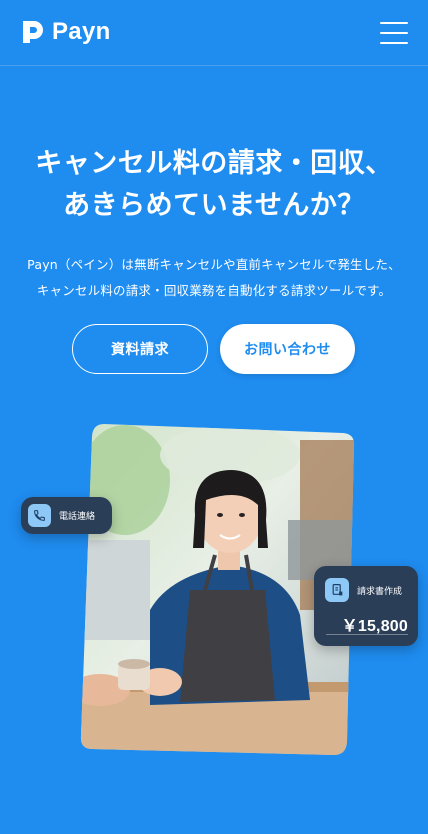  I want to click on hero-description-line-2: キャンセル料の請求・回収業務を自動化する請求ツールです。, so click(214, 290).